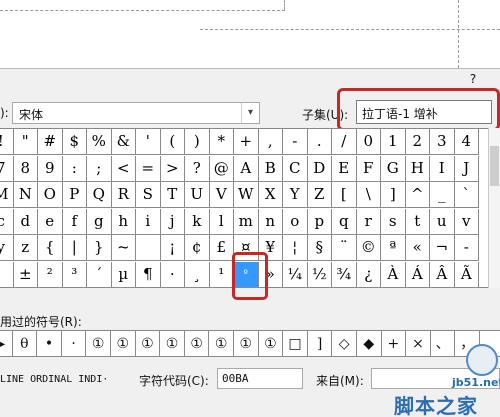  Describe the element at coordinates (344, 248) in the screenshot. I see `symbol-cell: ¨` at that location.